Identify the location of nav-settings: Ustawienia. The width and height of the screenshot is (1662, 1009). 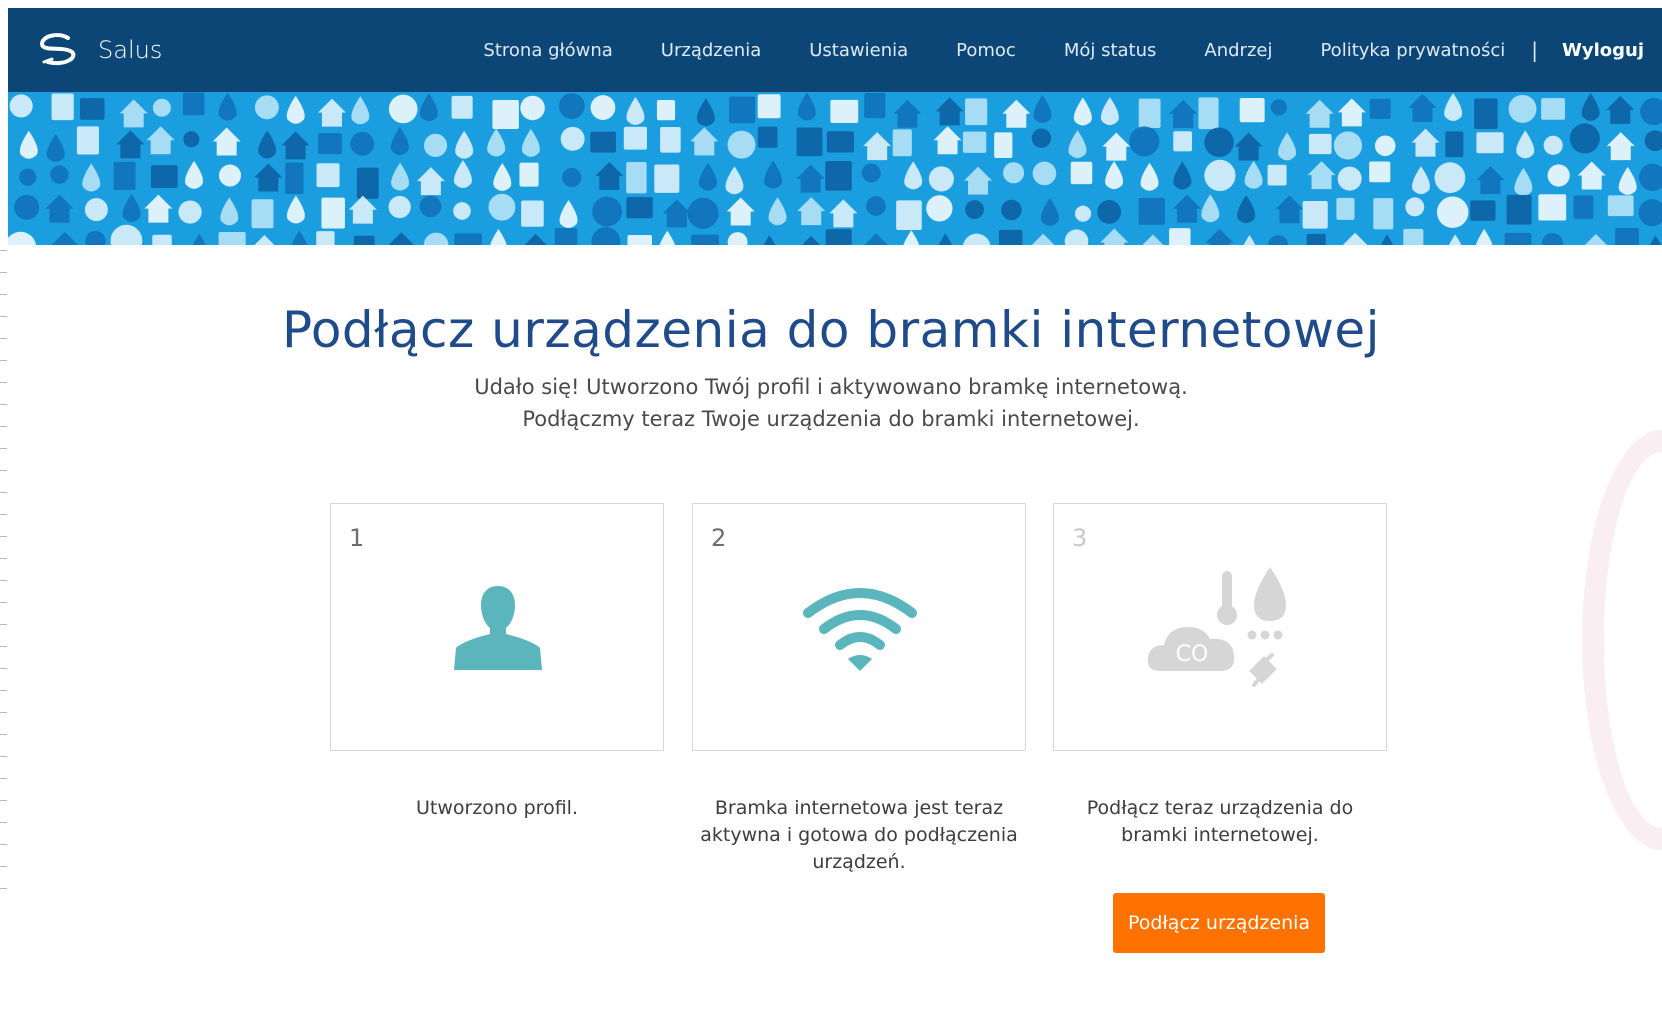
(858, 50).